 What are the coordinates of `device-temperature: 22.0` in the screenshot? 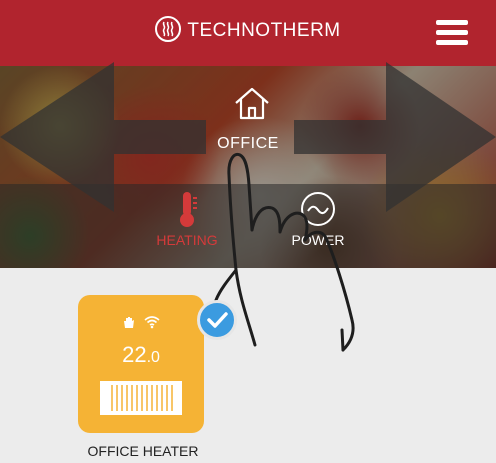 It's located at (141, 355).